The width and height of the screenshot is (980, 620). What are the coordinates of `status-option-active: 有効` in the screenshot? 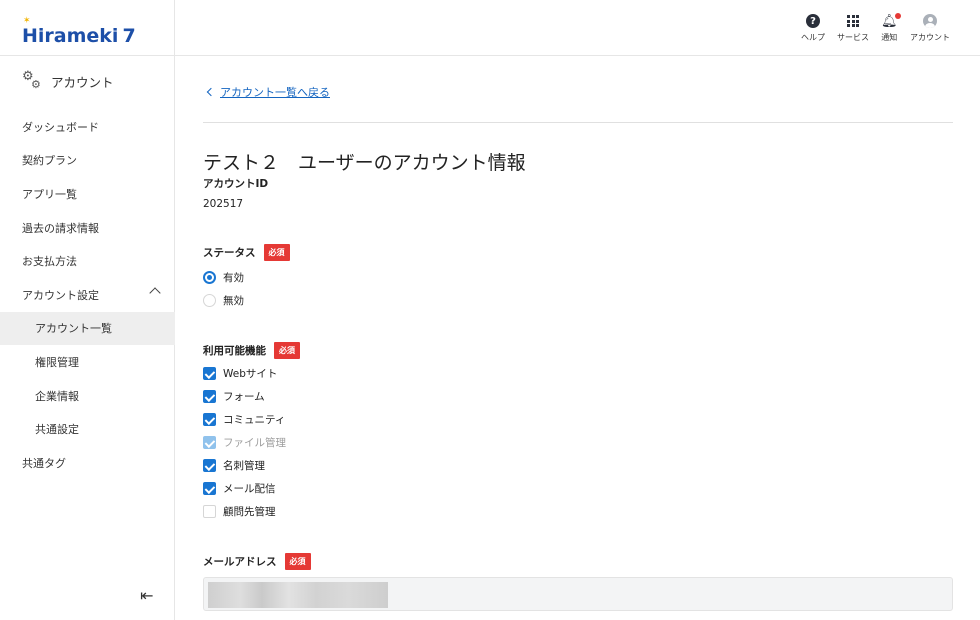 It's located at (223, 277).